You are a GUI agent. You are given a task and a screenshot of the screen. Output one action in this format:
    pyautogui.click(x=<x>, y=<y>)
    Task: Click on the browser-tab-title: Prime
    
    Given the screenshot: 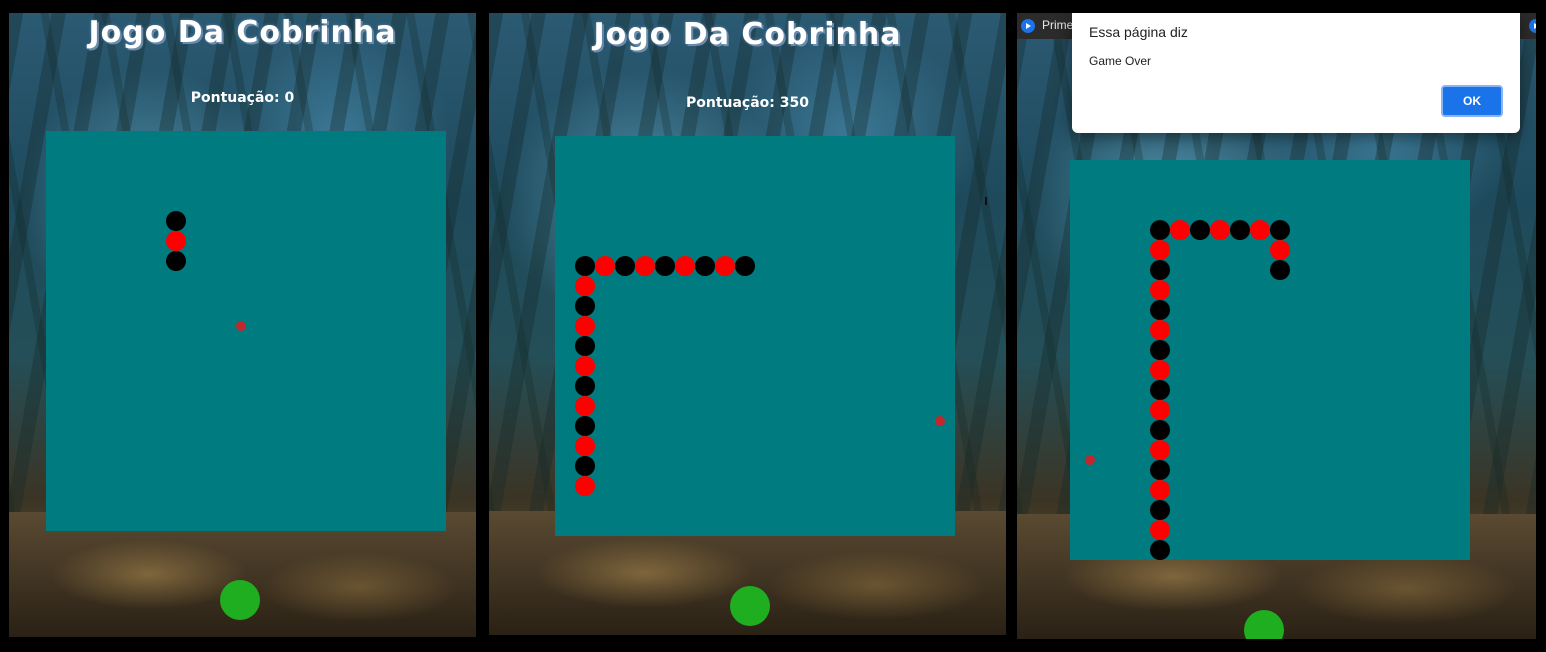 What is the action you would take?
    pyautogui.click(x=1057, y=25)
    